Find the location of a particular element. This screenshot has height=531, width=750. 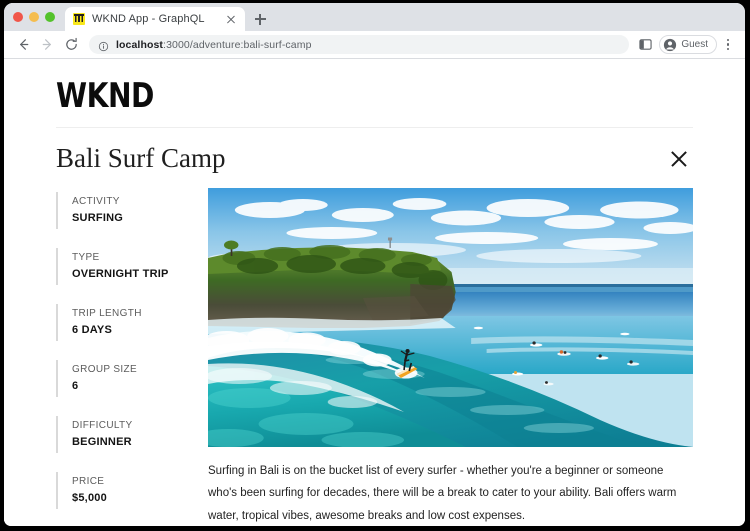

detail-title-row: Bali Surf Camp is located at coordinates (374, 158).